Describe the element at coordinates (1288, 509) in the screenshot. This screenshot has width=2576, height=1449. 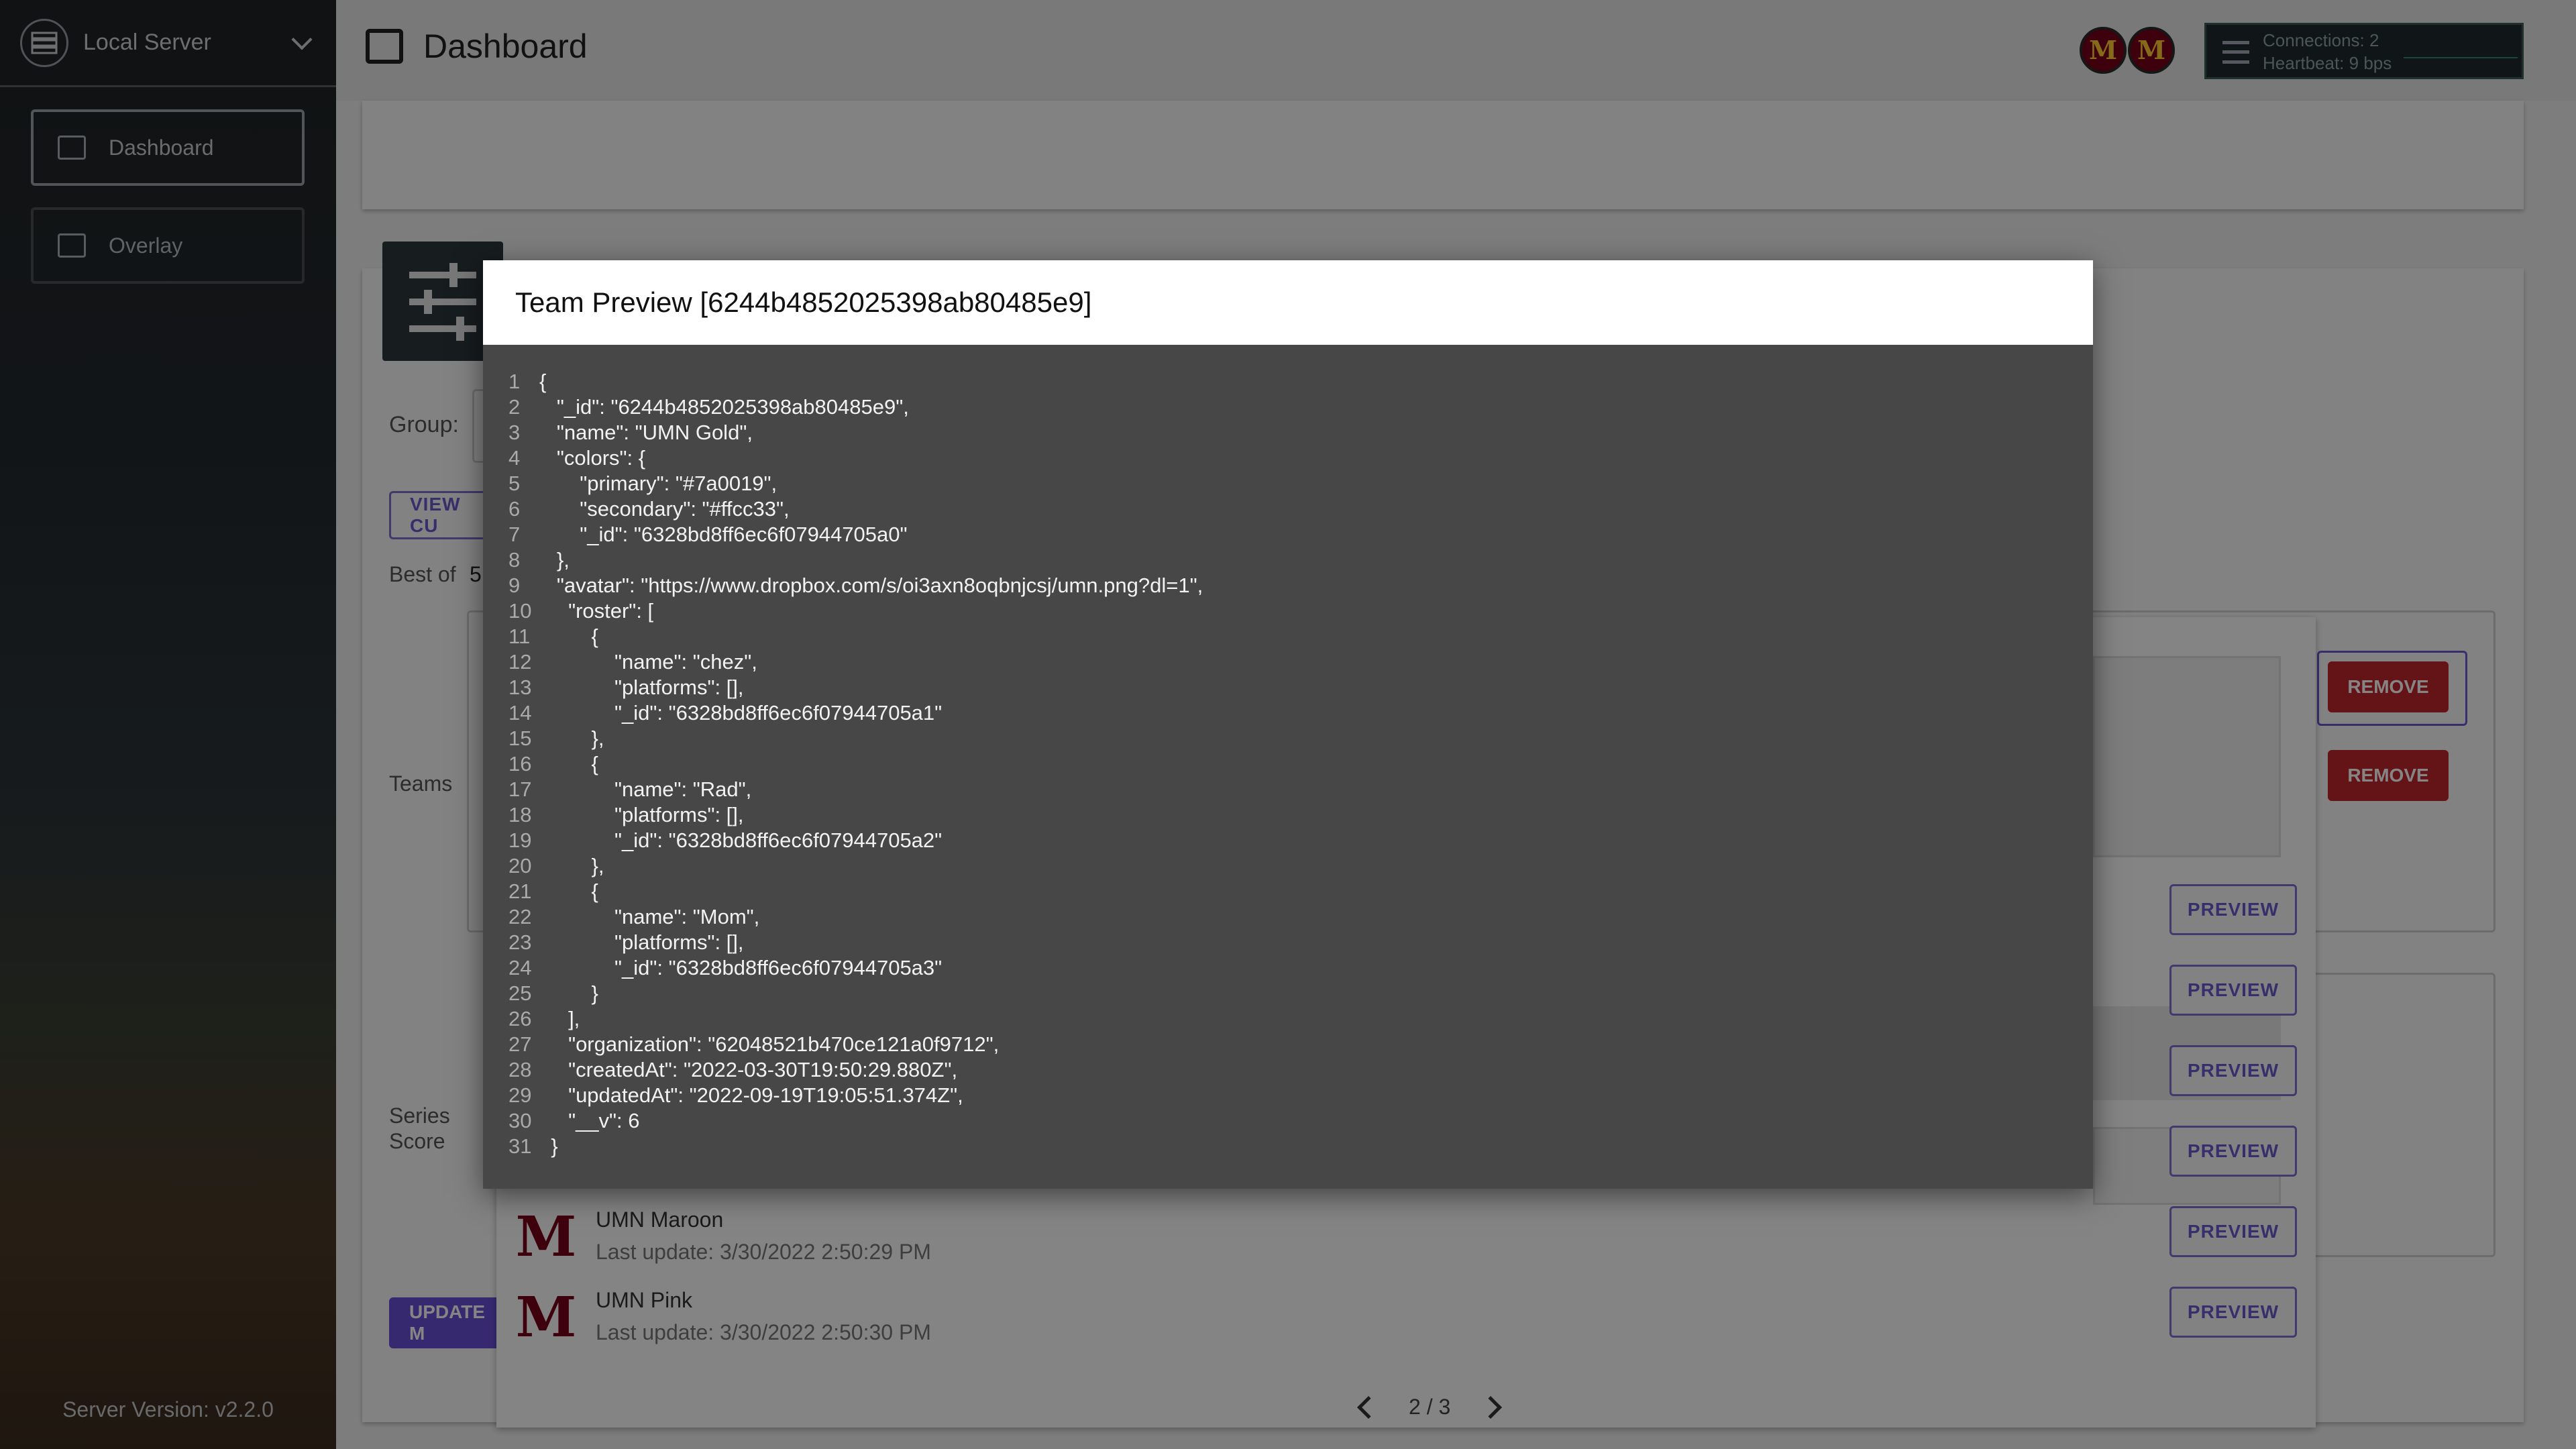
I see `code-line: 6 "secondary": "#ffcc33",` at that location.